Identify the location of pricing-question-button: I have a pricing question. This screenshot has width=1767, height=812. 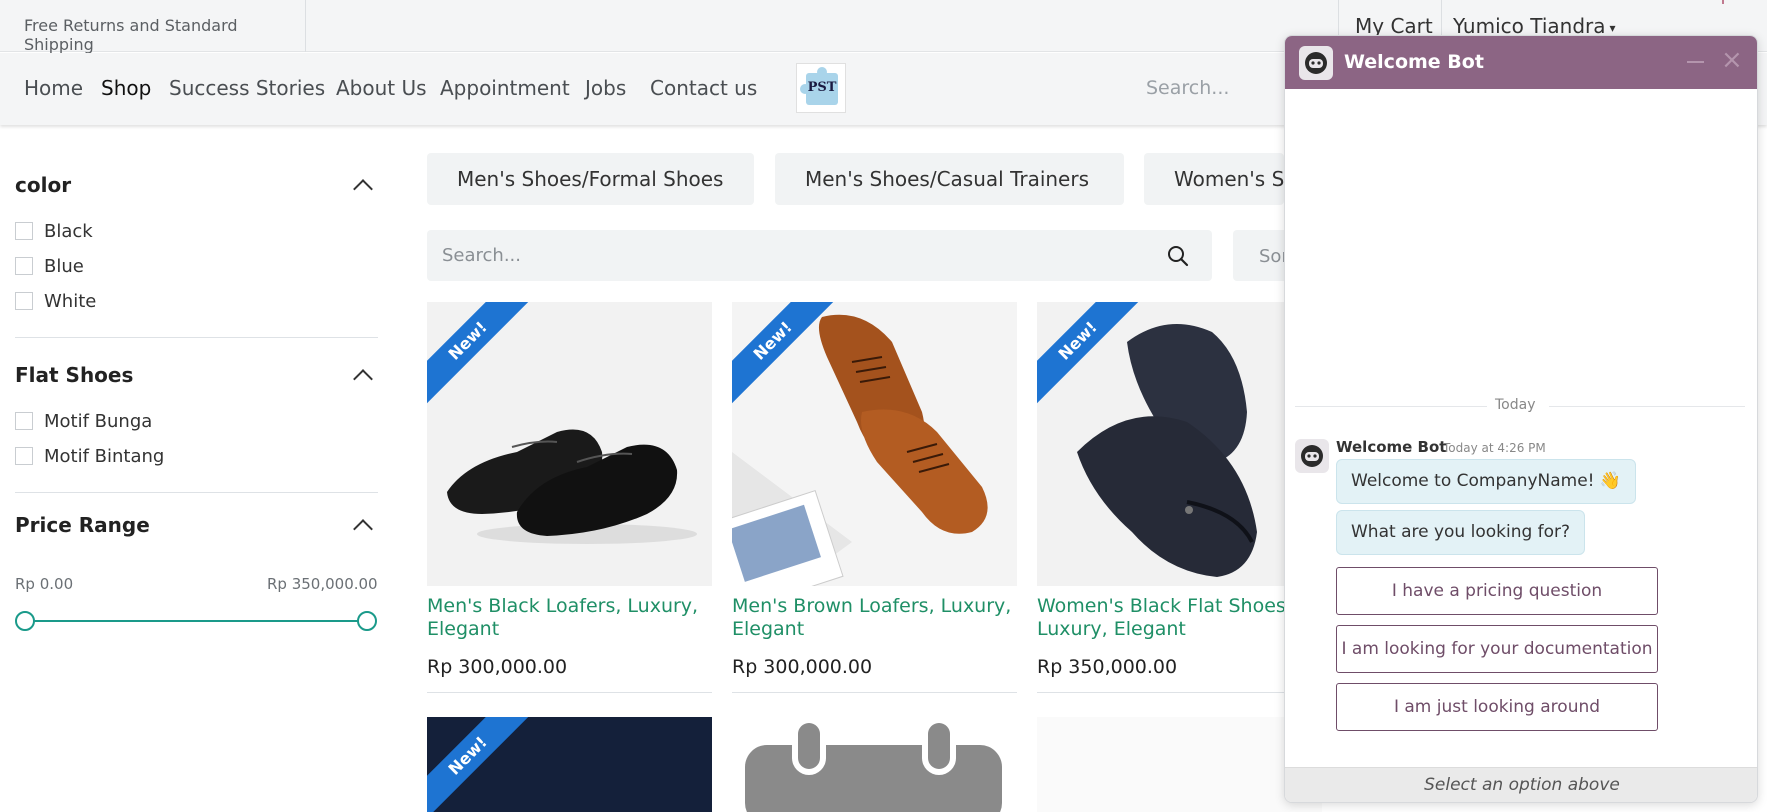
(1497, 591).